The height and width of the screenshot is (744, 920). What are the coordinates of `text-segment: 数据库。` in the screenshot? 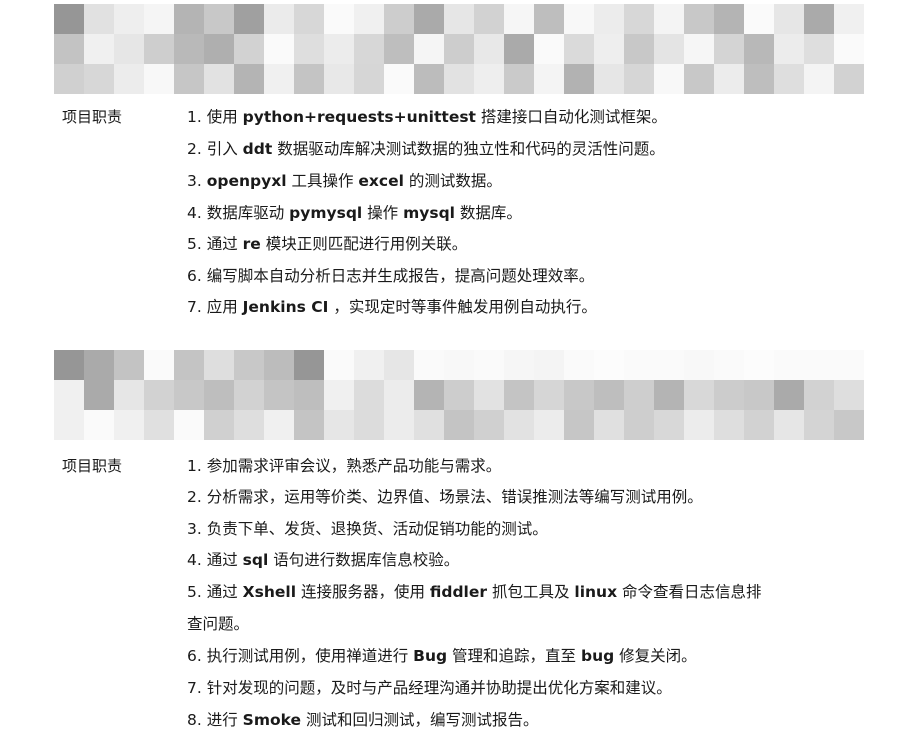 It's located at (488, 213).